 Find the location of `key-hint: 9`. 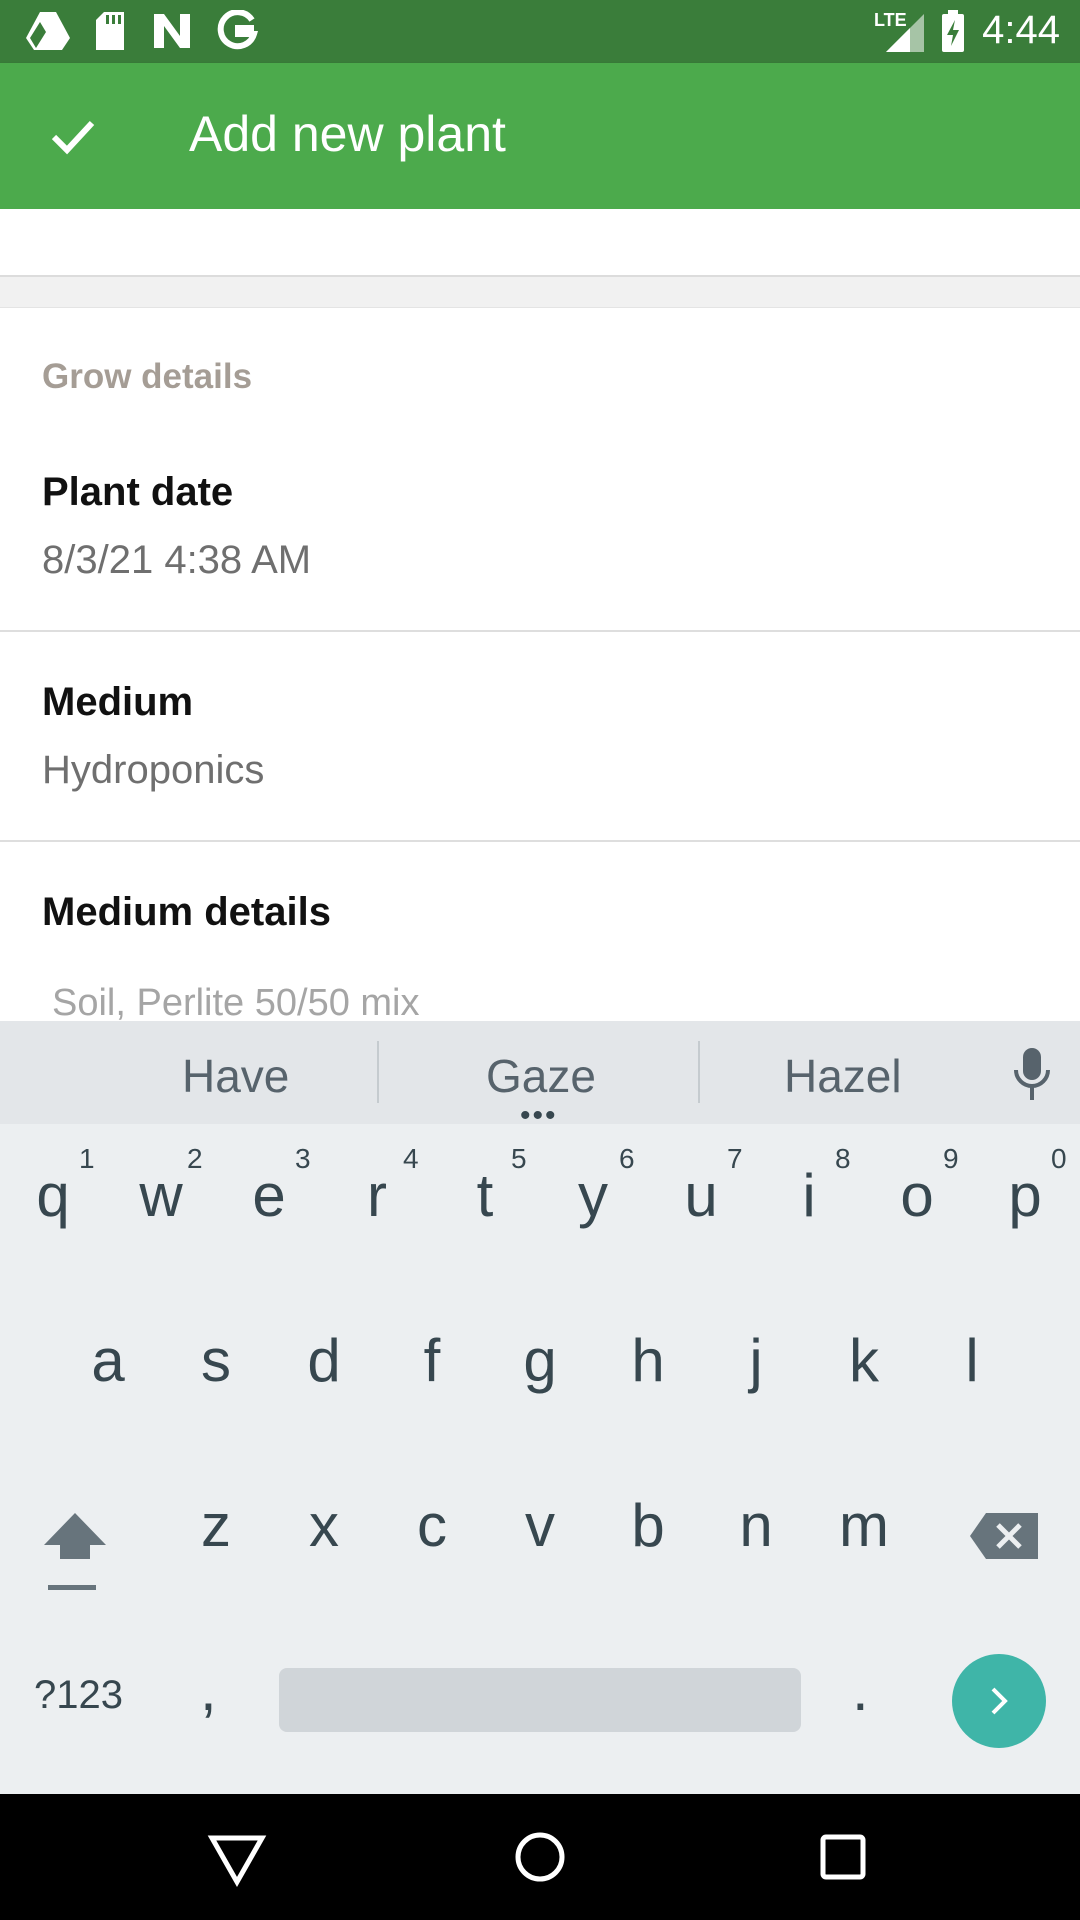

key-hint: 9 is located at coordinates (951, 1158).